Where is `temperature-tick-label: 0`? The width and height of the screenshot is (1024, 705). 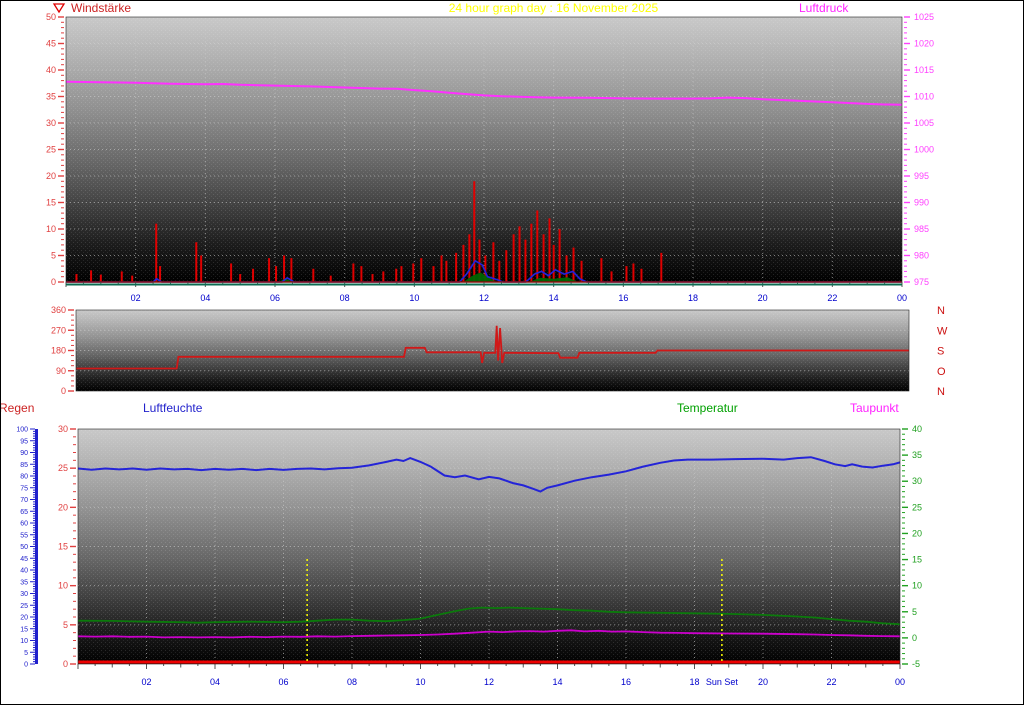
temperature-tick-label: 0 is located at coordinates (914, 638).